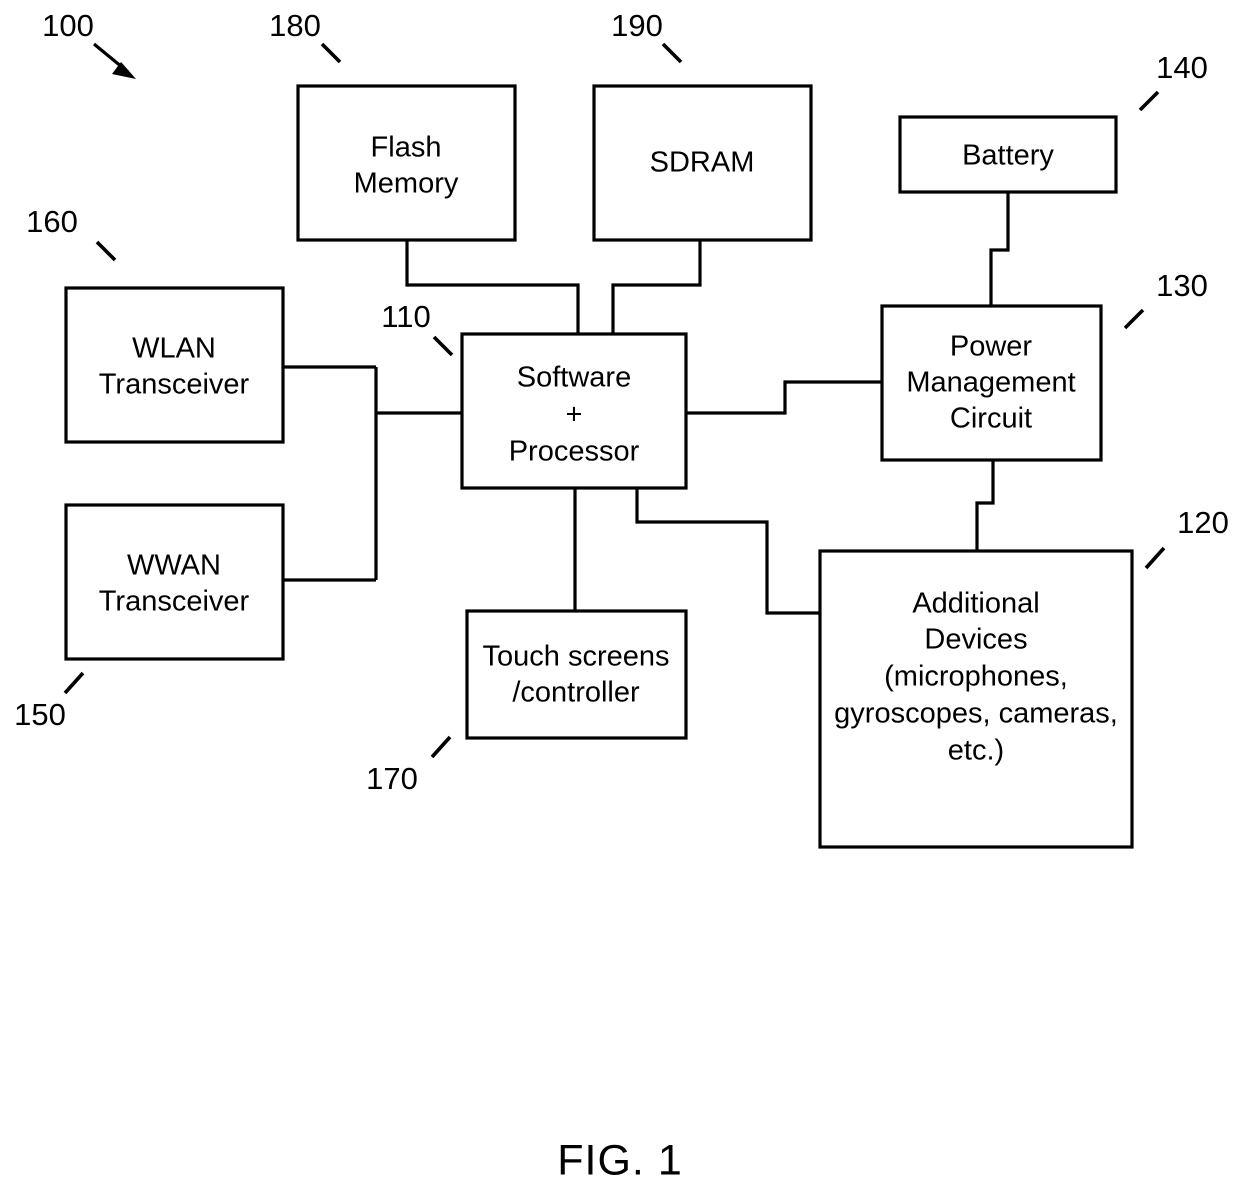 The height and width of the screenshot is (1199, 1240). What do you see at coordinates (976, 751) in the screenshot?
I see `additional-devices-label-line5: etc.)` at bounding box center [976, 751].